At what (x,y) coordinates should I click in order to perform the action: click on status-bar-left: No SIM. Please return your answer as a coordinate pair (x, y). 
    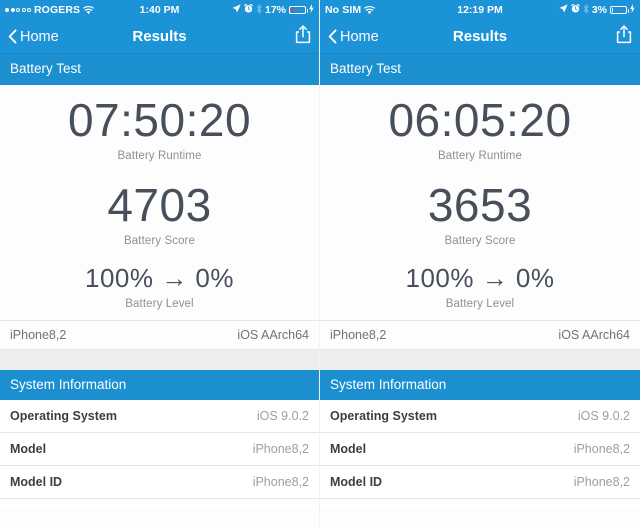
    Looking at the image, I should click on (350, 10).